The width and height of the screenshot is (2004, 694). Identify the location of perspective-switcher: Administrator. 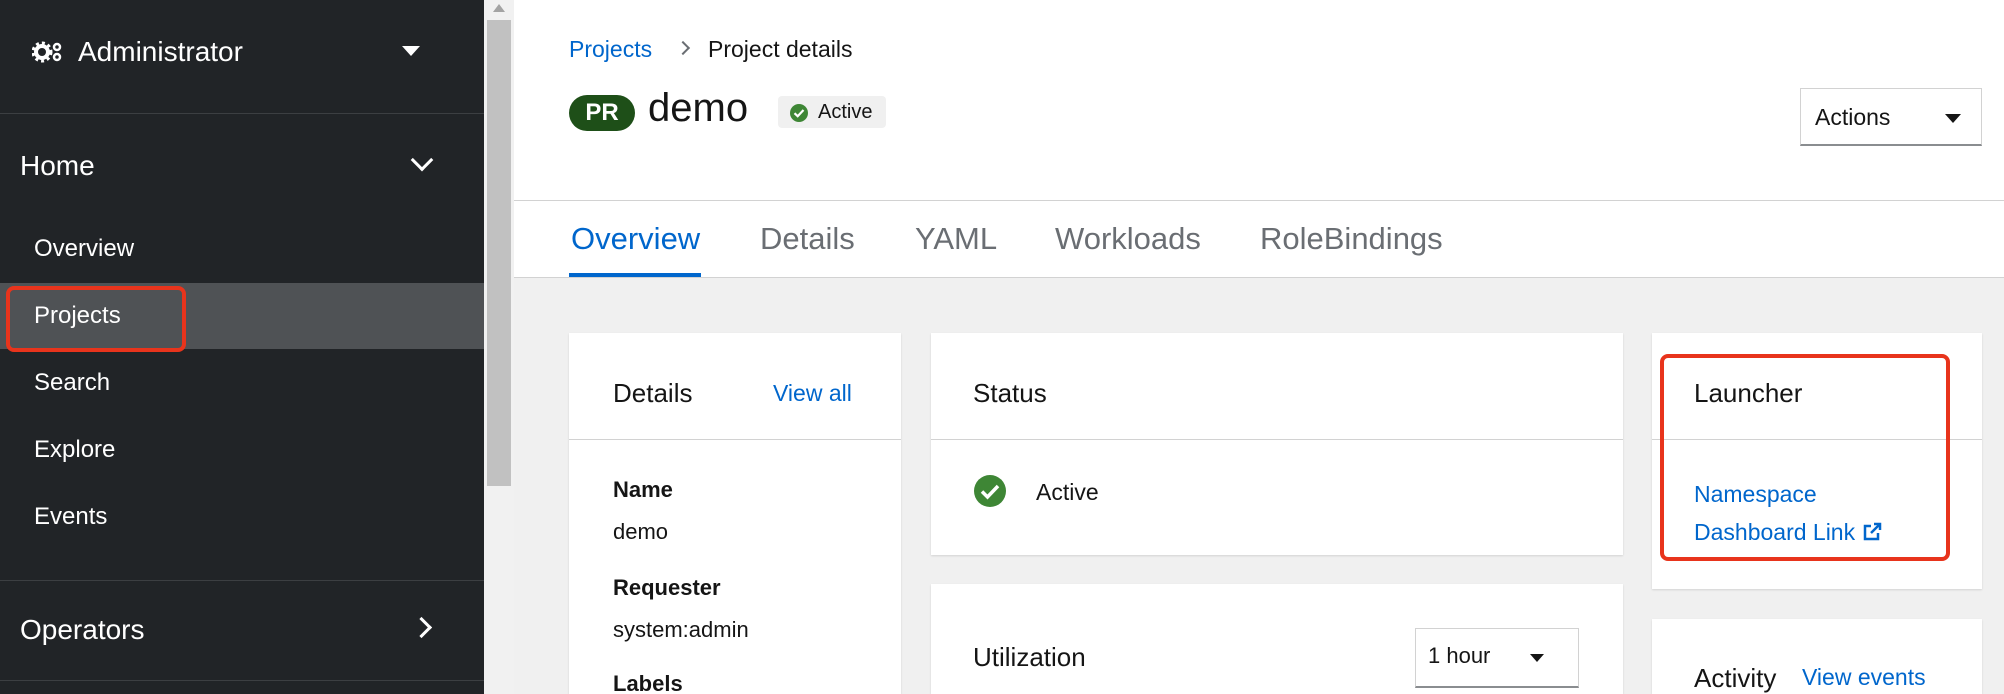
(242, 57).